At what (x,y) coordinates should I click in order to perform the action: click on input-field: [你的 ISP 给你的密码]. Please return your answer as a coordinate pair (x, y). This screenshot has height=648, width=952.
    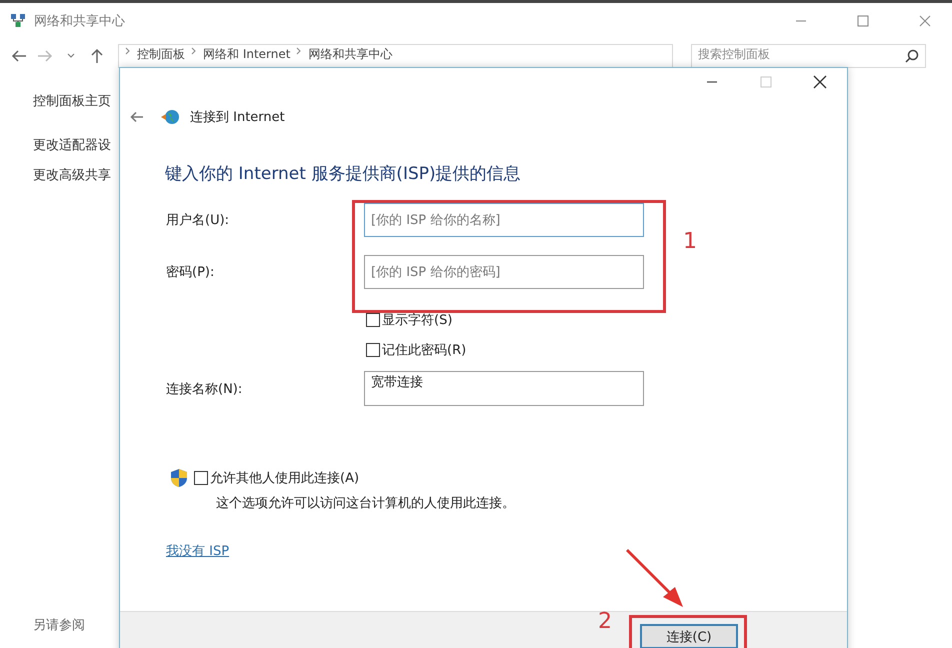
    Looking at the image, I should click on (504, 272).